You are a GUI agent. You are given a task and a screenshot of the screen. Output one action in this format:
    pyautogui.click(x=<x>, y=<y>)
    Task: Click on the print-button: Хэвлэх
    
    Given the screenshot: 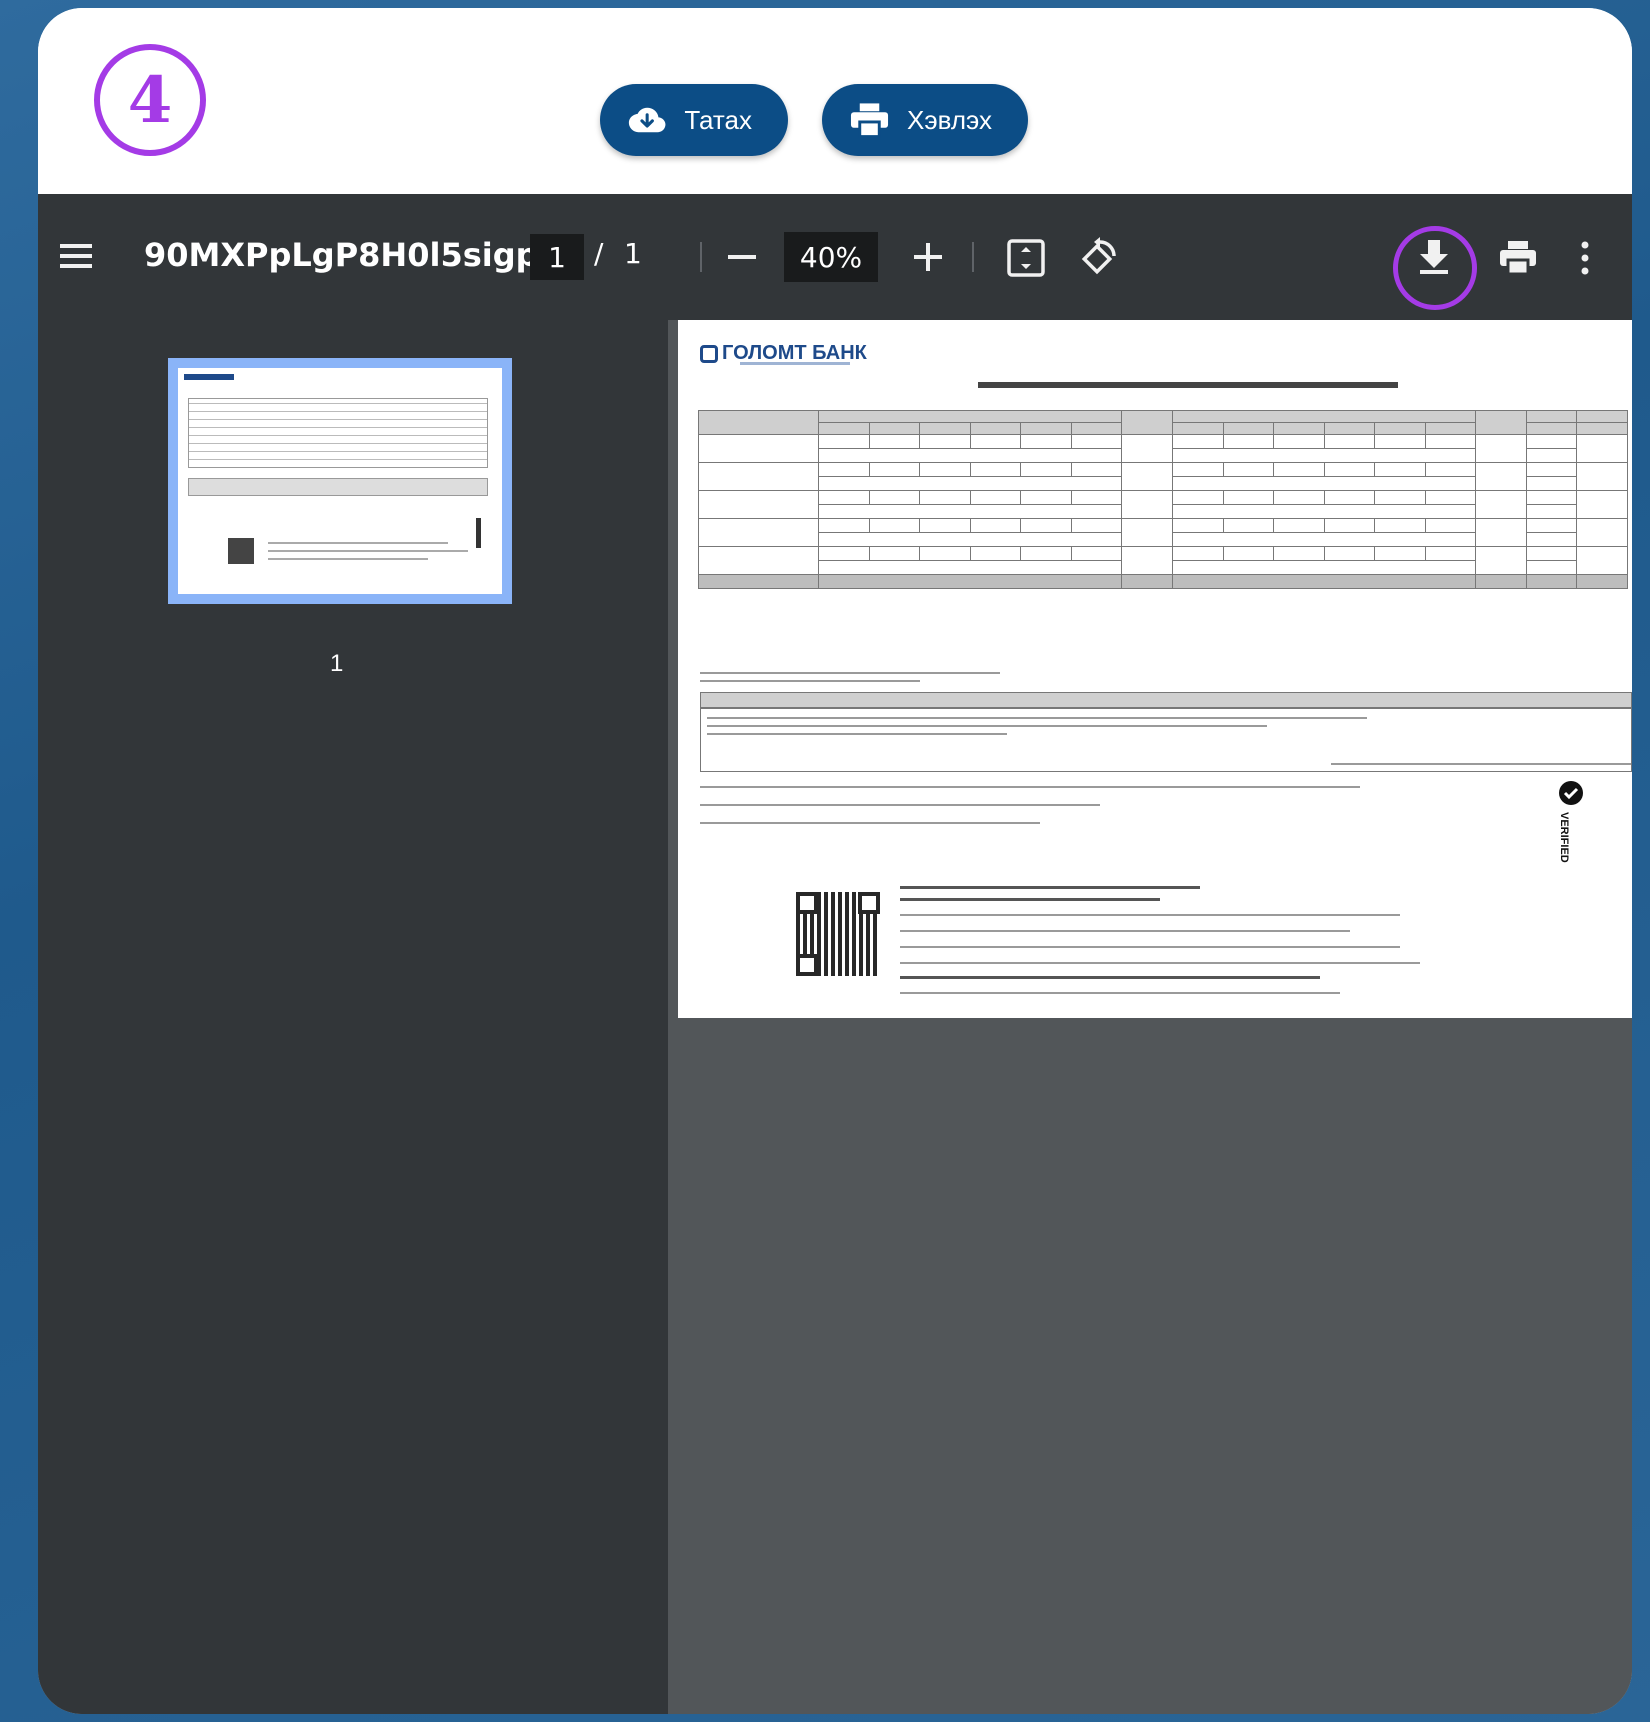 What is the action you would take?
    pyautogui.click(x=925, y=120)
    